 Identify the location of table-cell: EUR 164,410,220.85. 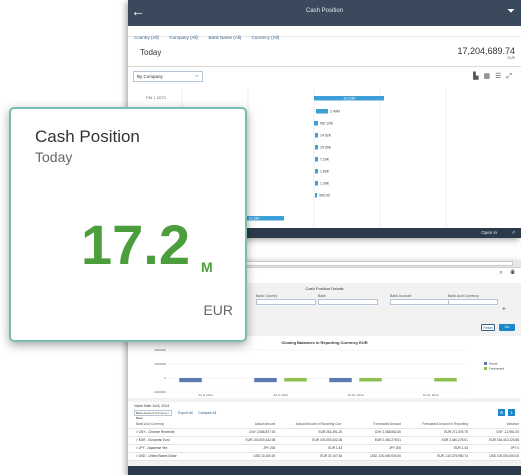
(495, 440).